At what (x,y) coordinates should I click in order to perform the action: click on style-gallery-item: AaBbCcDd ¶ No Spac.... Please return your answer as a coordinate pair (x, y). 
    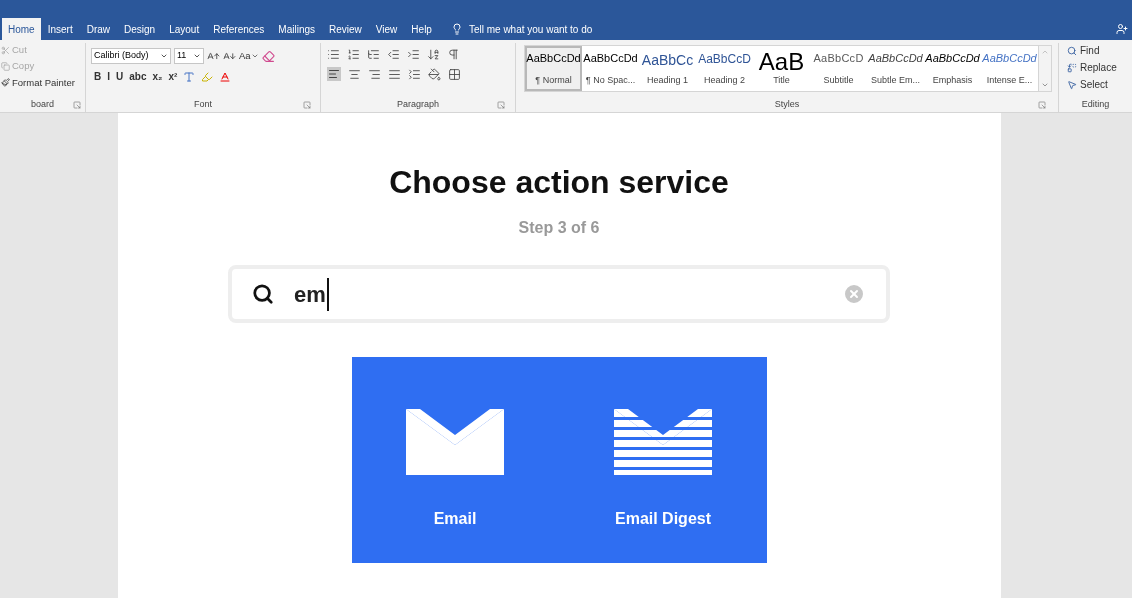
    Looking at the image, I should click on (610, 68).